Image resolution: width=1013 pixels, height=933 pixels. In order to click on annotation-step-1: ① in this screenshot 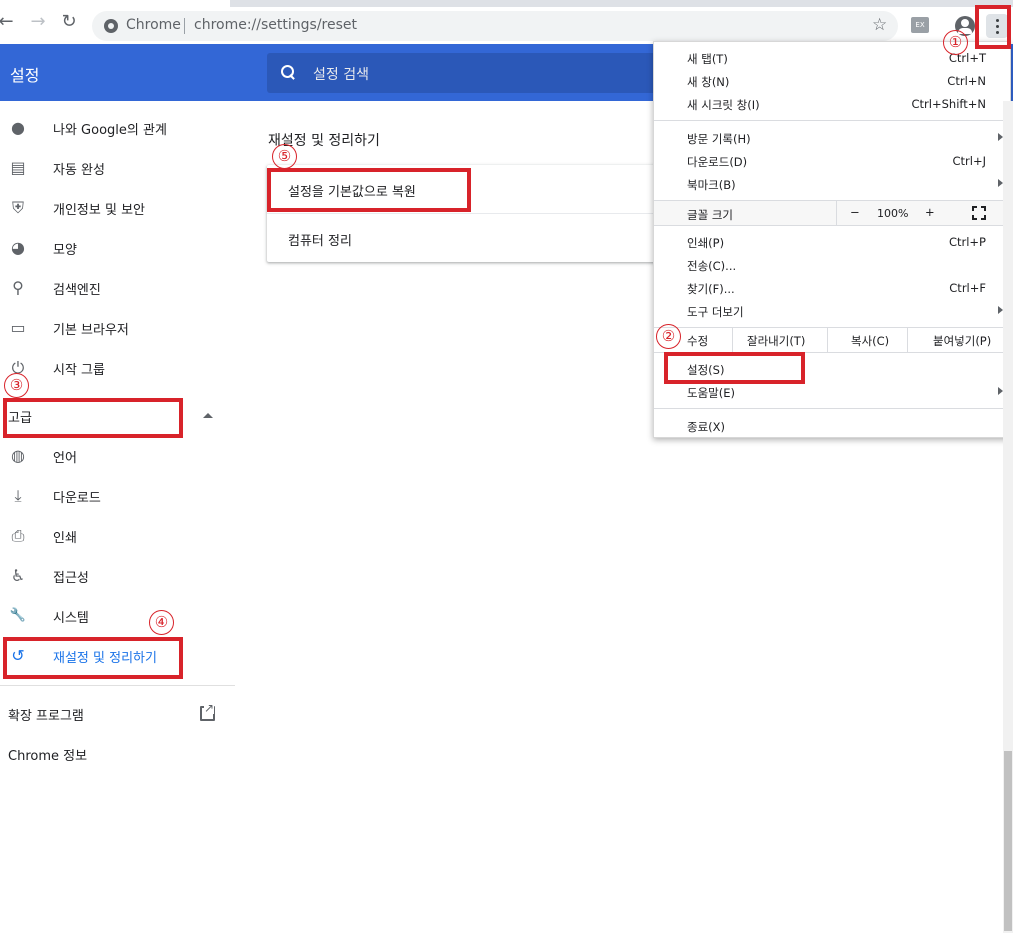, I will do `click(955, 42)`.